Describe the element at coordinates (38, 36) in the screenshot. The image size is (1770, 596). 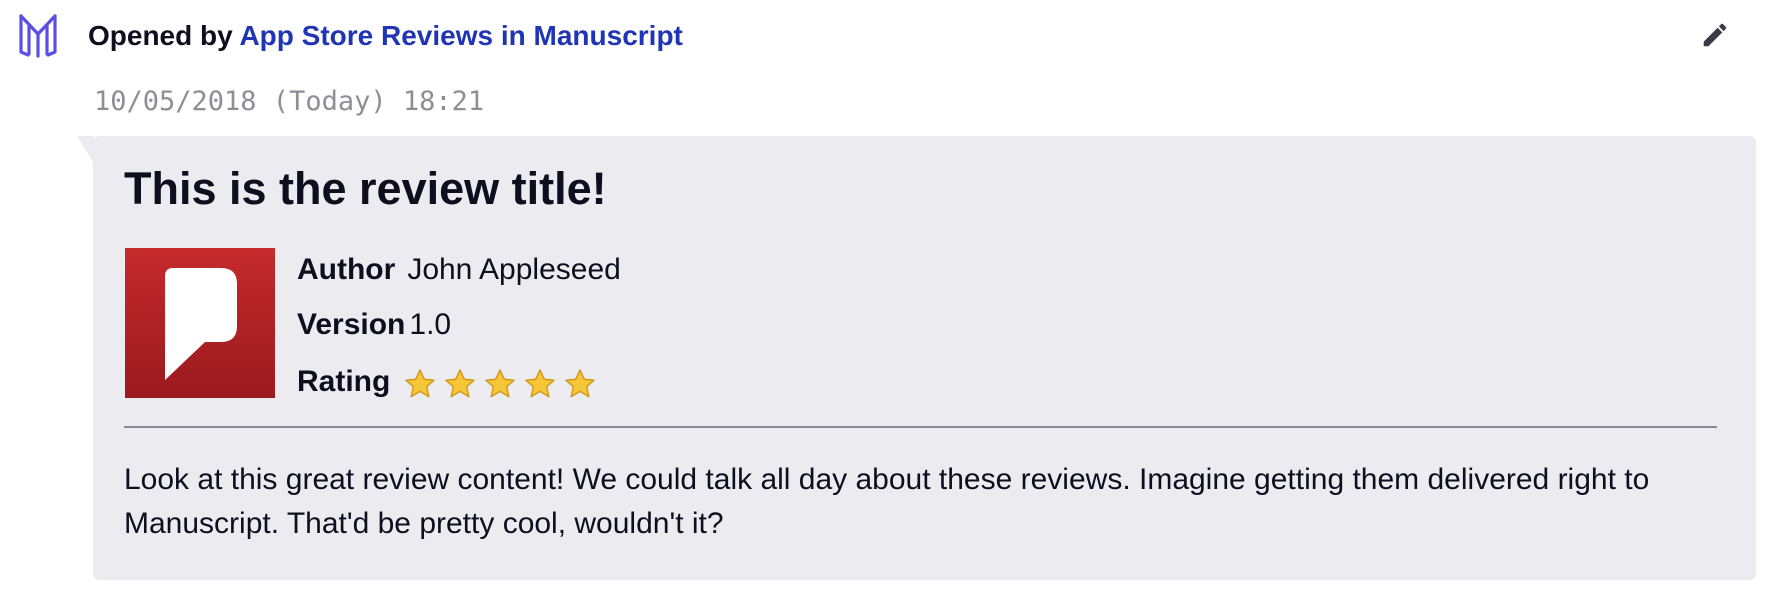
I see `manuscript-logo-icon` at that location.